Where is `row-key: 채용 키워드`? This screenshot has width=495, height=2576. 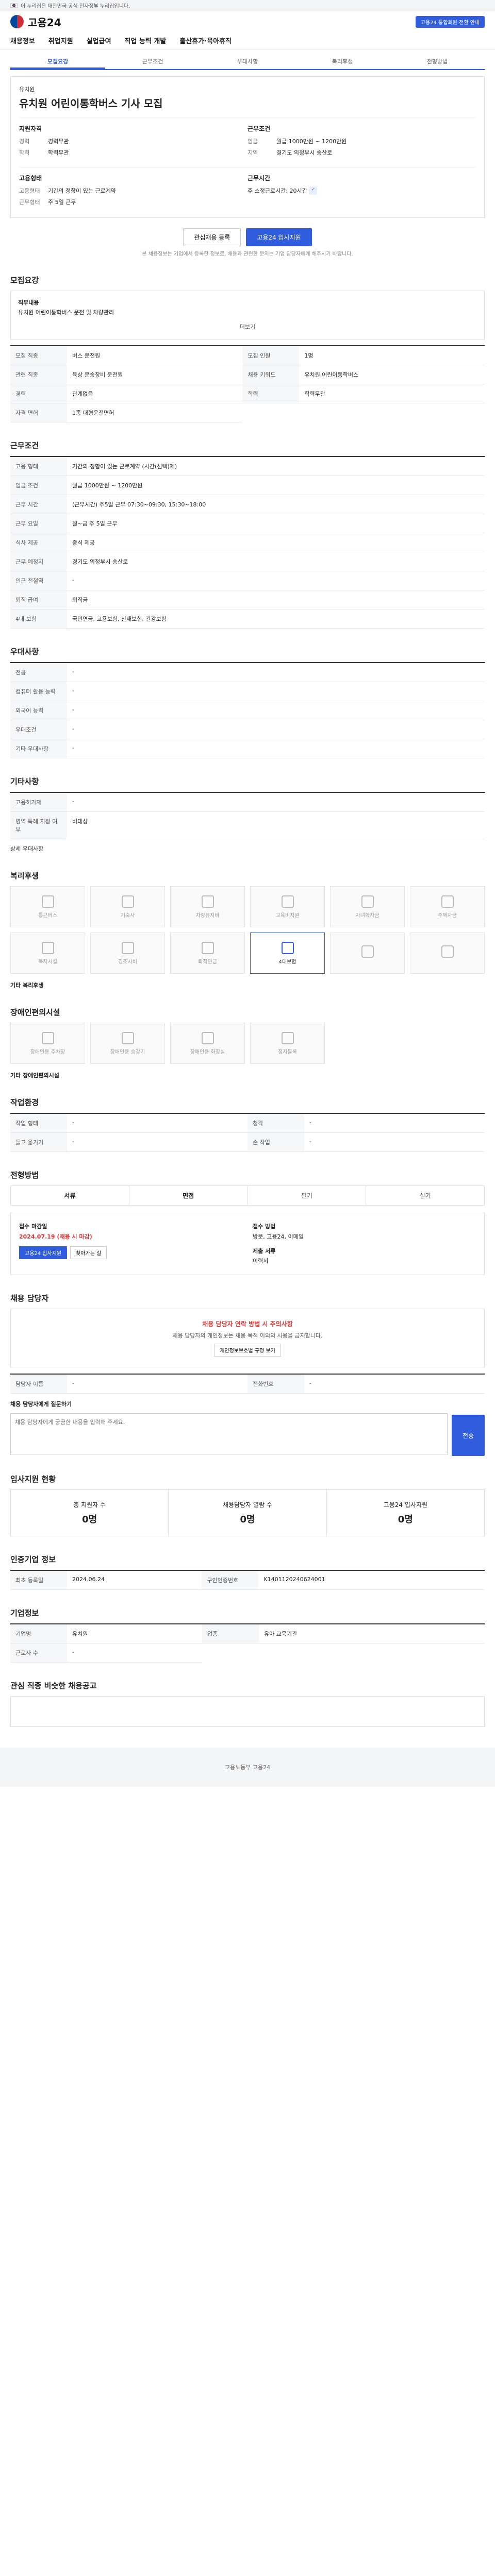 row-key: 채용 키워드 is located at coordinates (271, 375).